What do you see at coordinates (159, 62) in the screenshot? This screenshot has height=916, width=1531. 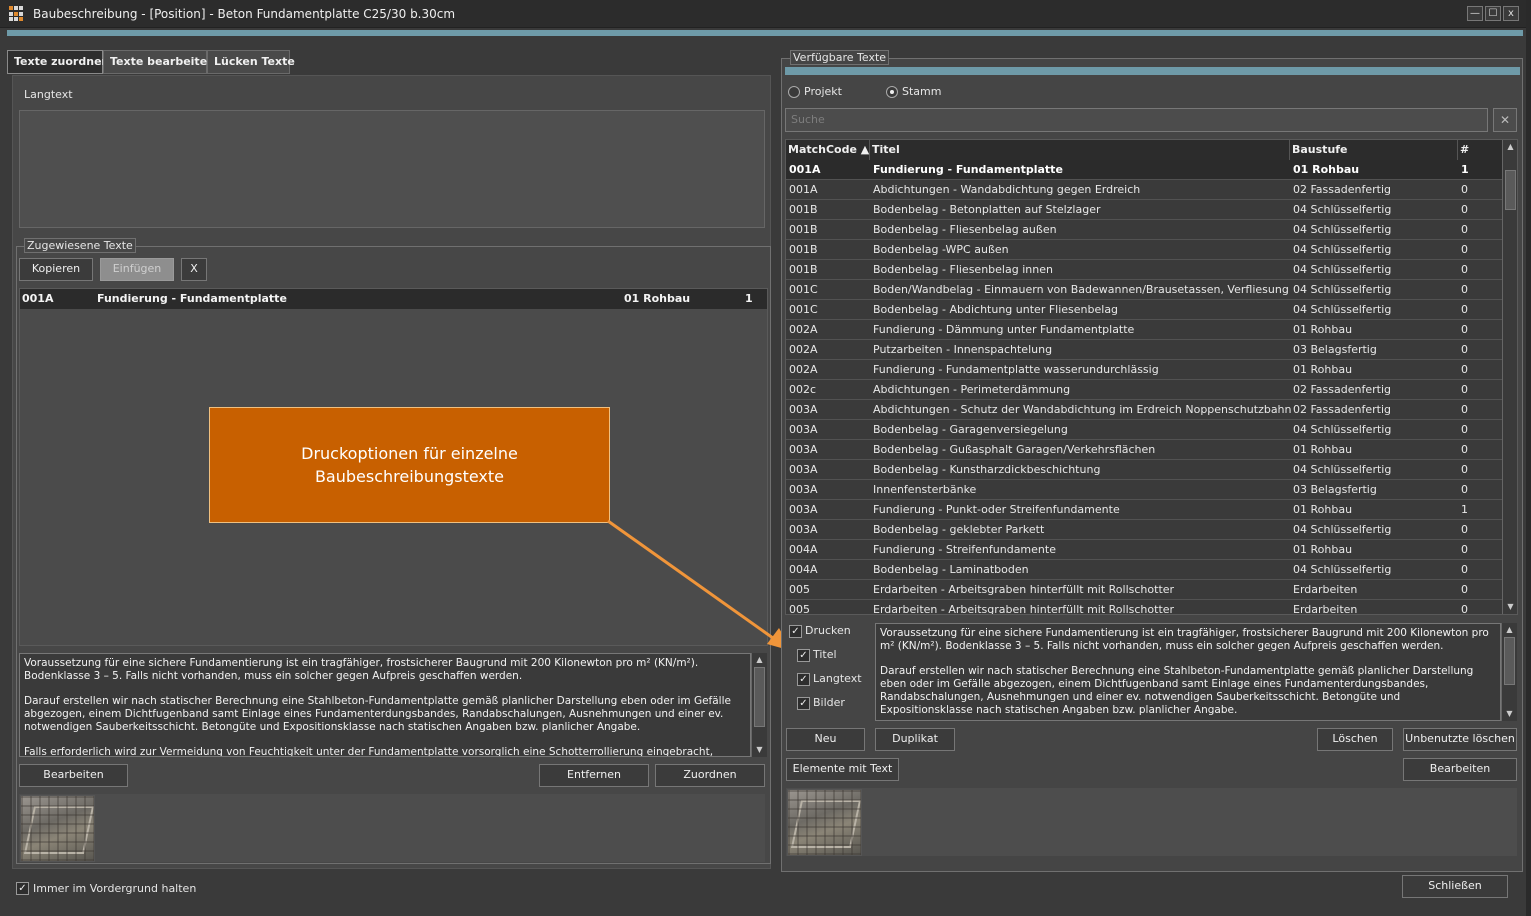 I see `tab-texte-bearbeiten: Texte bearbeiten` at bounding box center [159, 62].